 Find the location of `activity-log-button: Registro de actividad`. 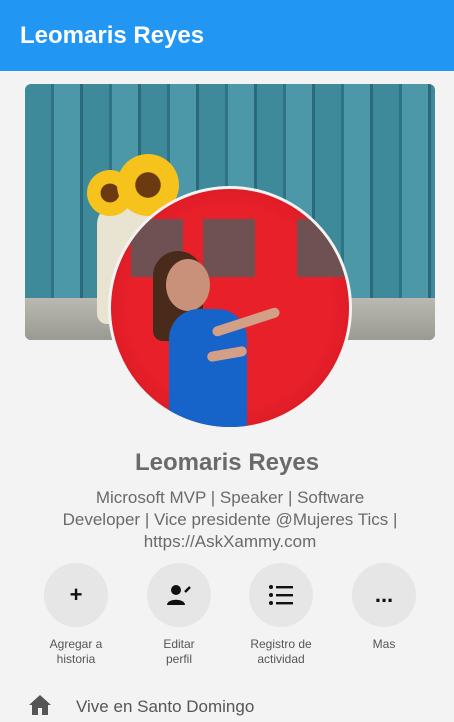

activity-log-button: Registro de actividad is located at coordinates (281, 615).